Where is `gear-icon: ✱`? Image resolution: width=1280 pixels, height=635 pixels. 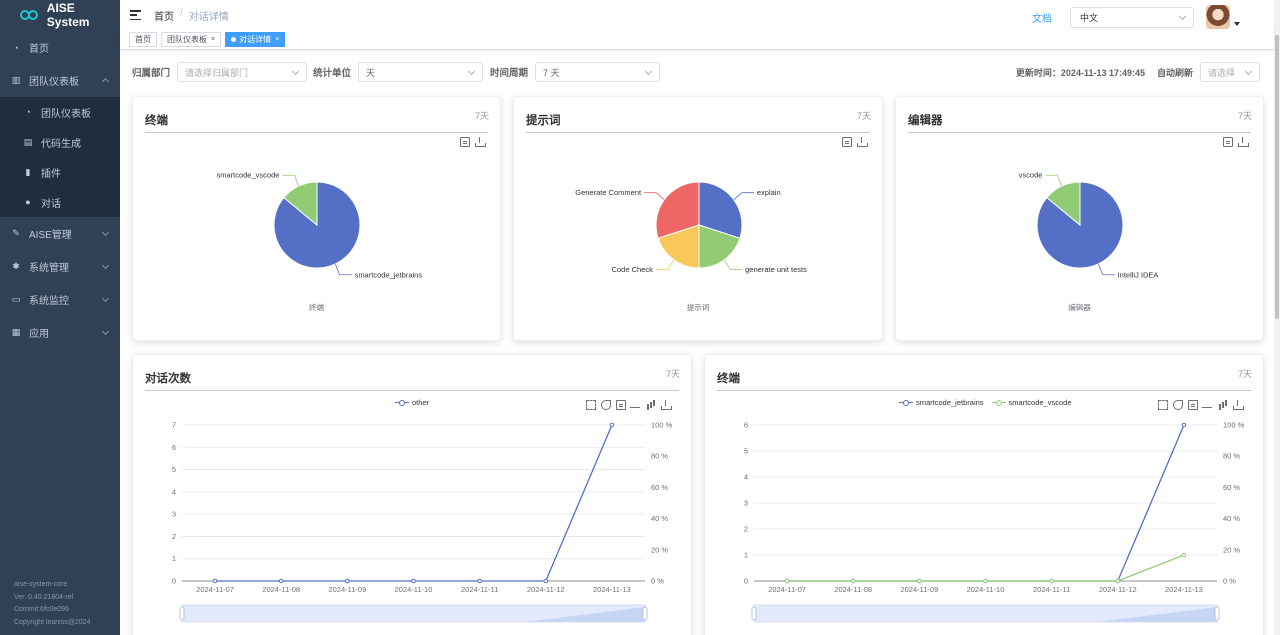 gear-icon: ✱ is located at coordinates (16, 266).